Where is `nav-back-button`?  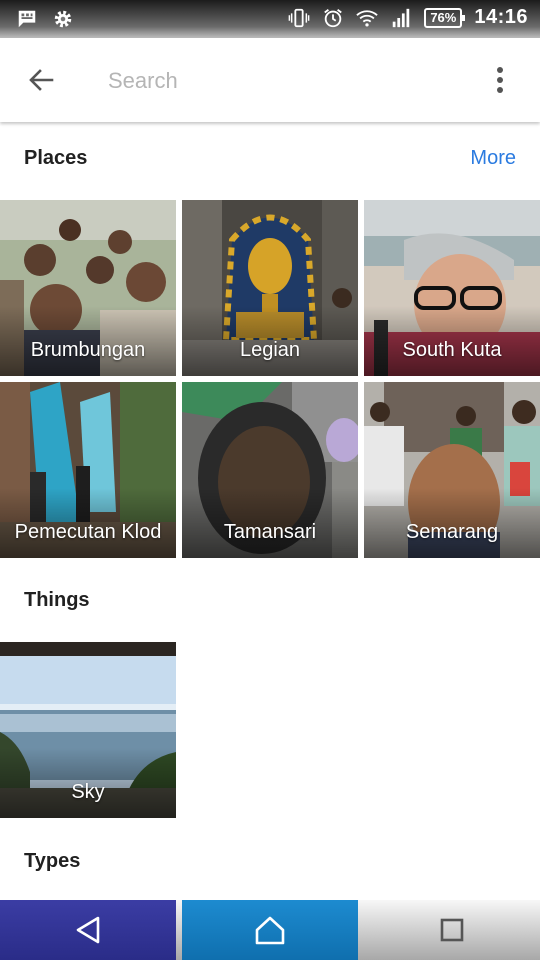 nav-back-button is located at coordinates (88, 930).